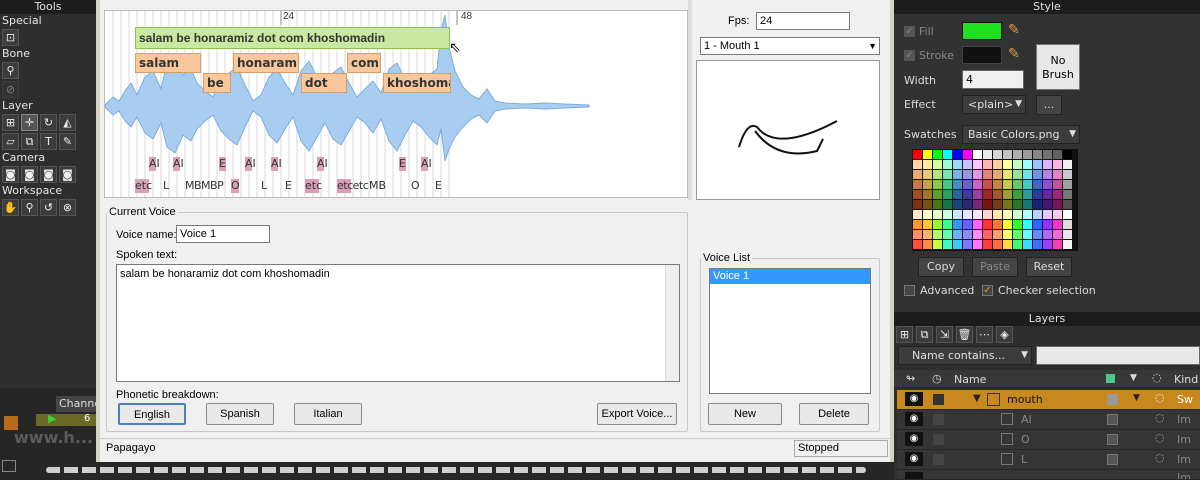  What do you see at coordinates (29, 141) in the screenshot?
I see `switch-icon: ⧉` at bounding box center [29, 141].